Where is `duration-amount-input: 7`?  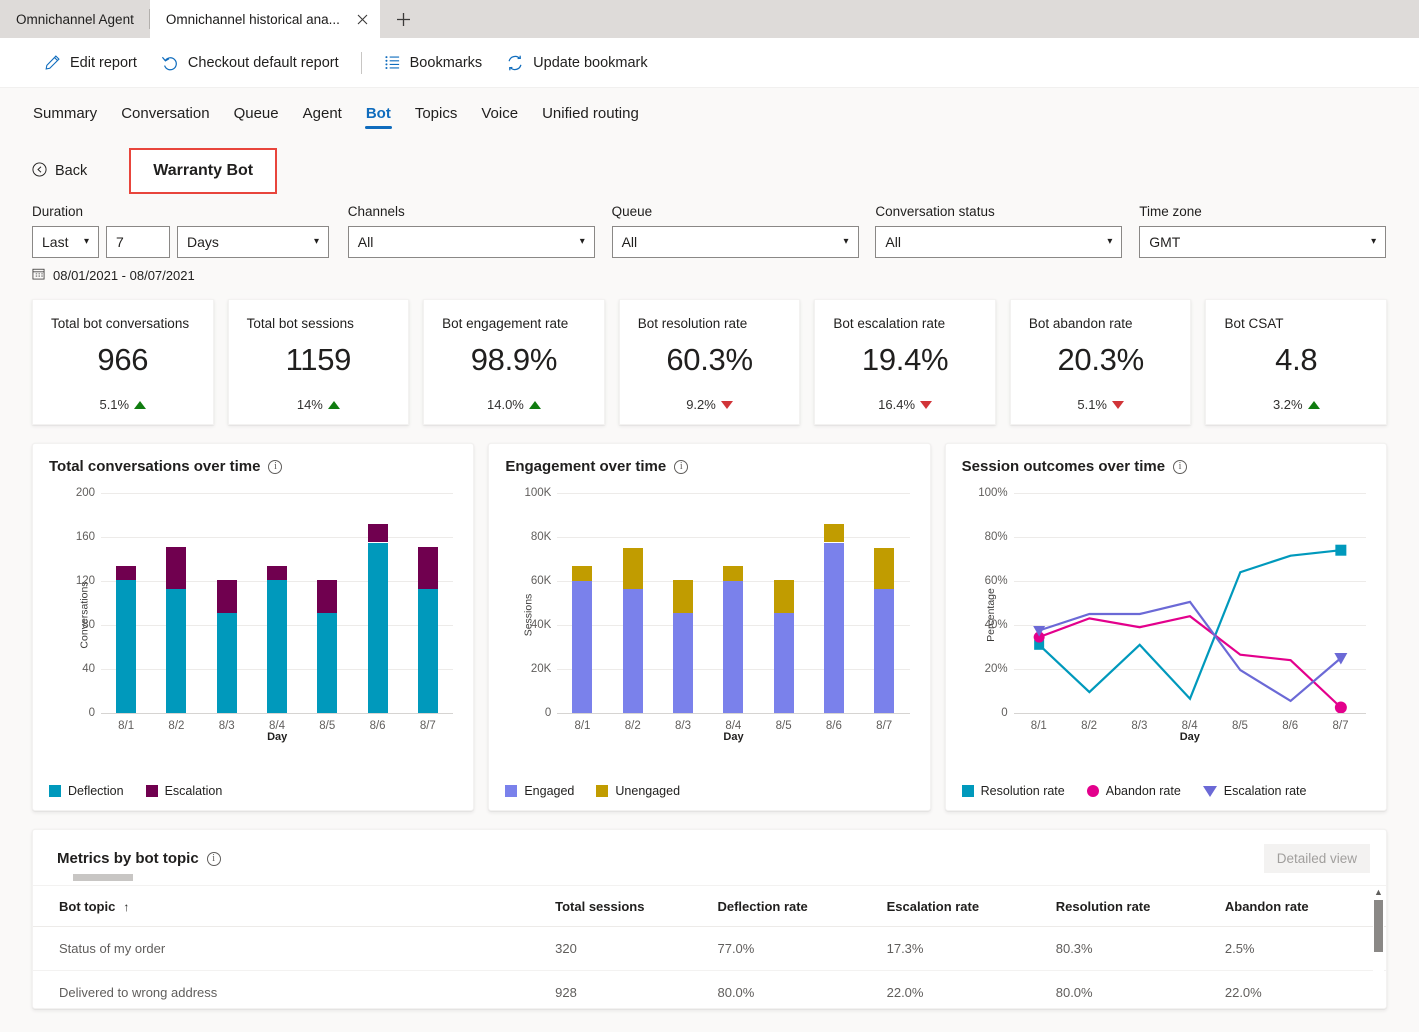 duration-amount-input: 7 is located at coordinates (138, 242).